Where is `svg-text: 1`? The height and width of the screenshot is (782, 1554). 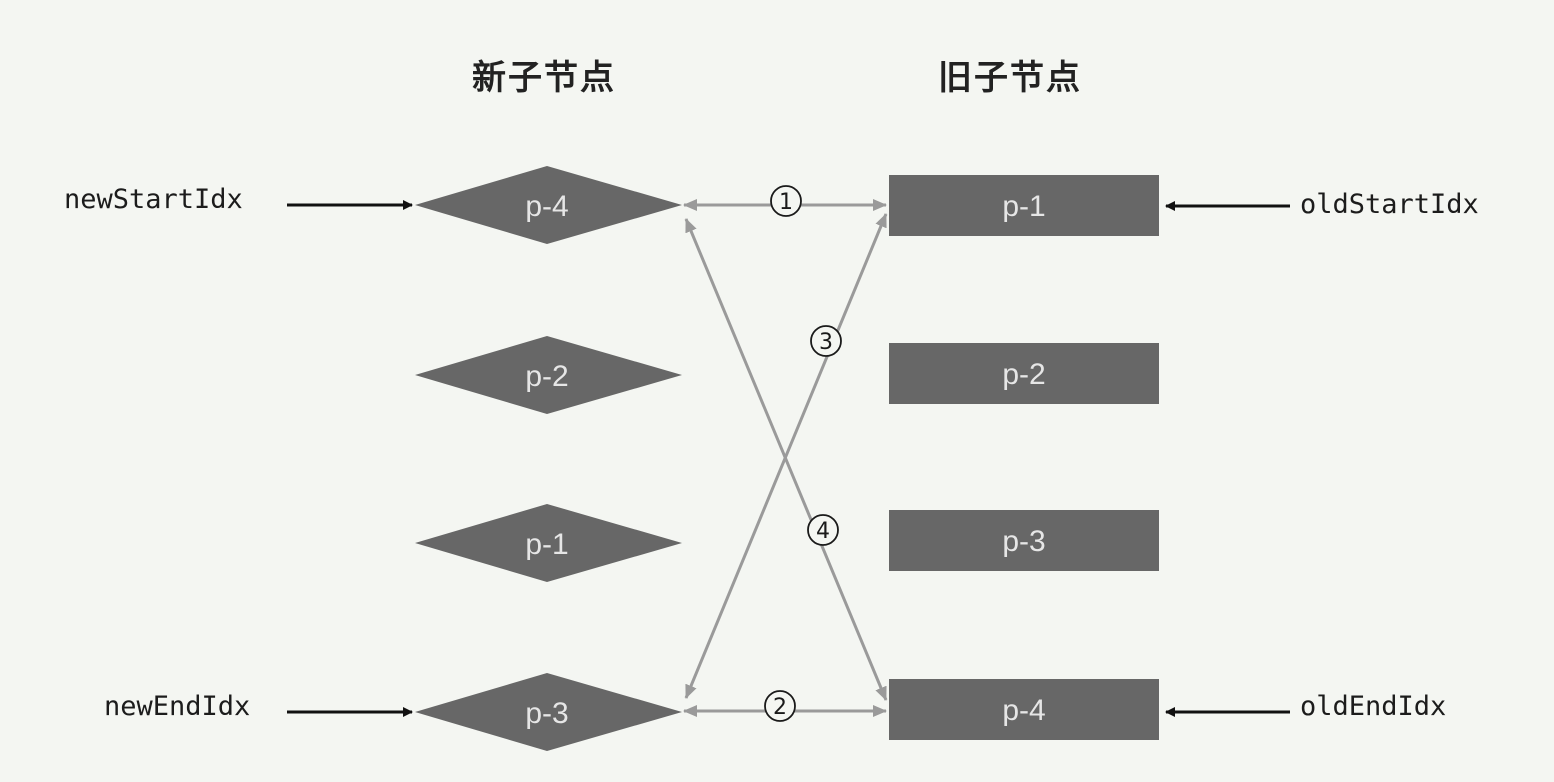 svg-text: 1 is located at coordinates (786, 202).